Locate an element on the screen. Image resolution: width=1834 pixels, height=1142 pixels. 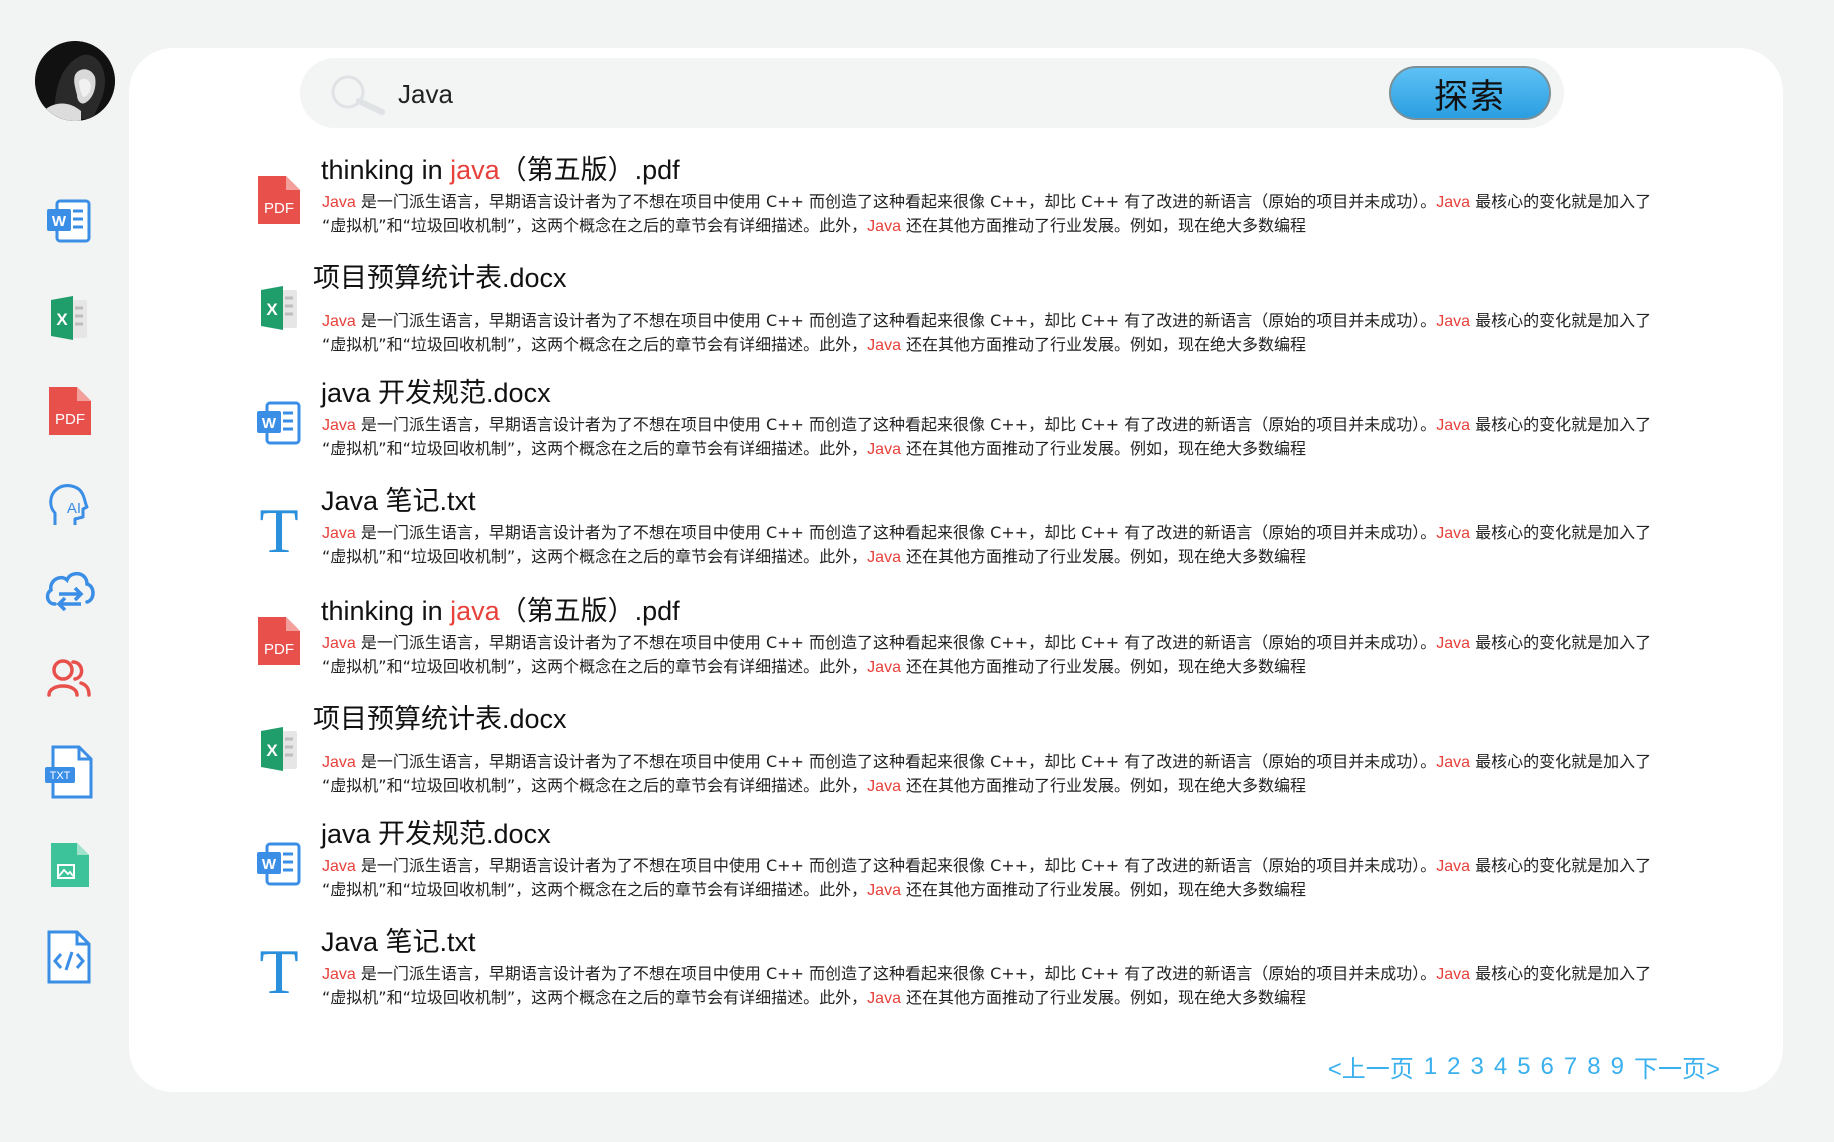
page-link: 5 is located at coordinates (1523, 1067).